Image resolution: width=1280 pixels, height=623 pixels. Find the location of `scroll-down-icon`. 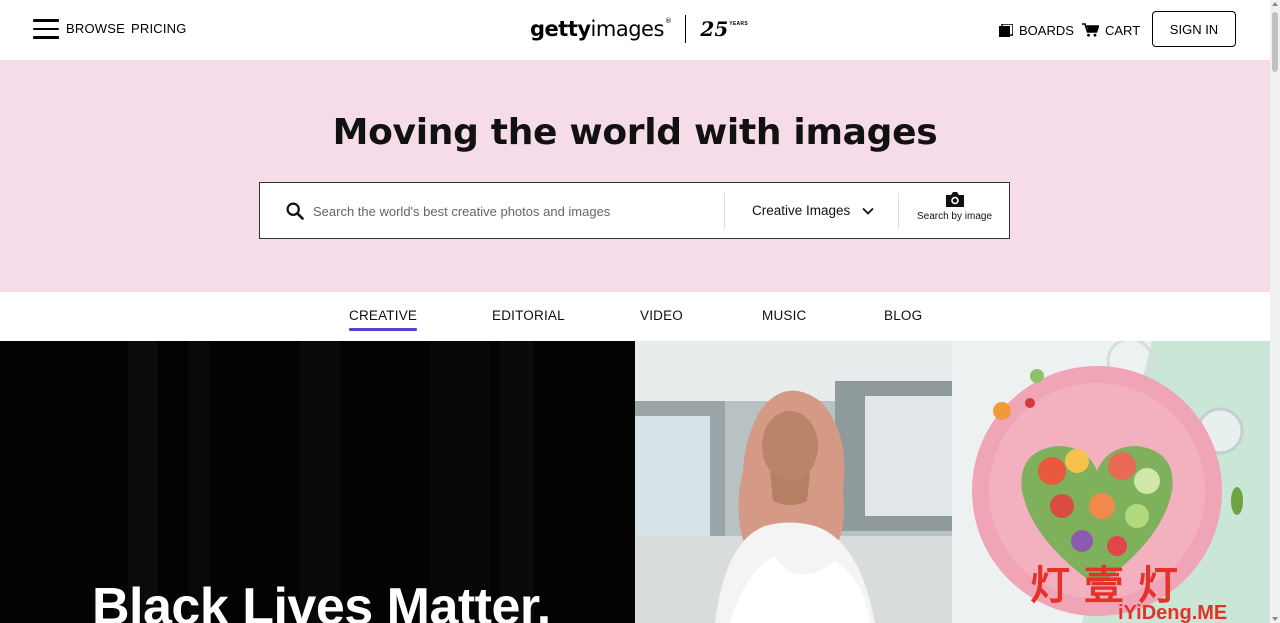

scroll-down-icon is located at coordinates (1275, 619).